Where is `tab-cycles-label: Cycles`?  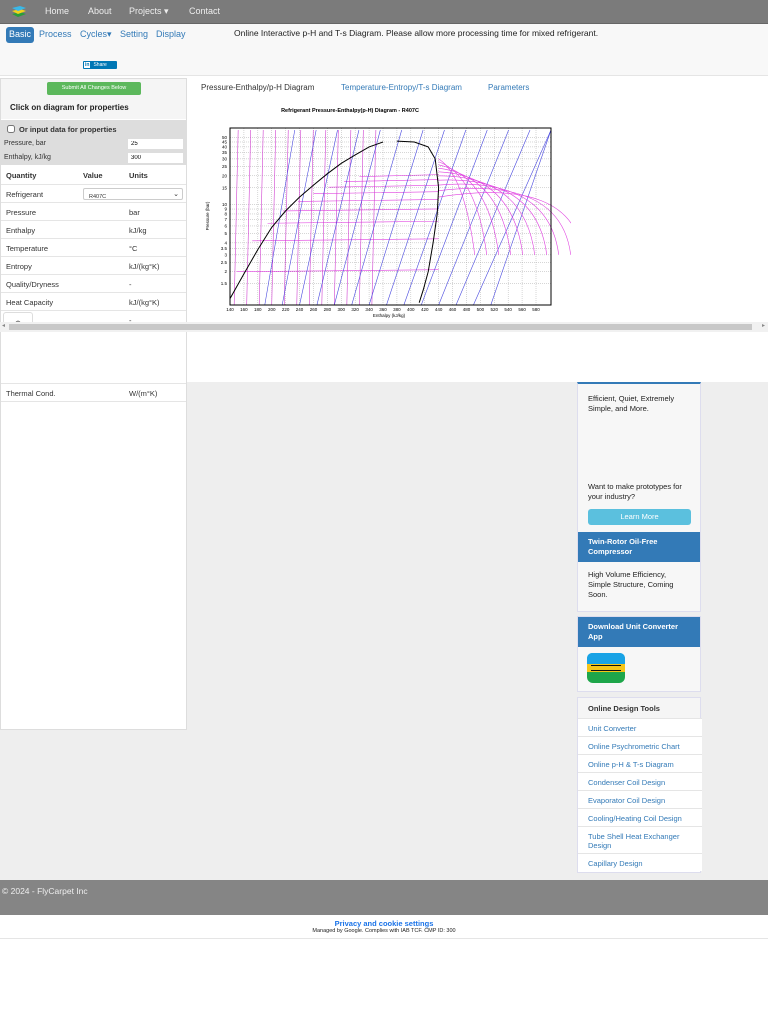 tab-cycles-label: Cycles is located at coordinates (94, 34).